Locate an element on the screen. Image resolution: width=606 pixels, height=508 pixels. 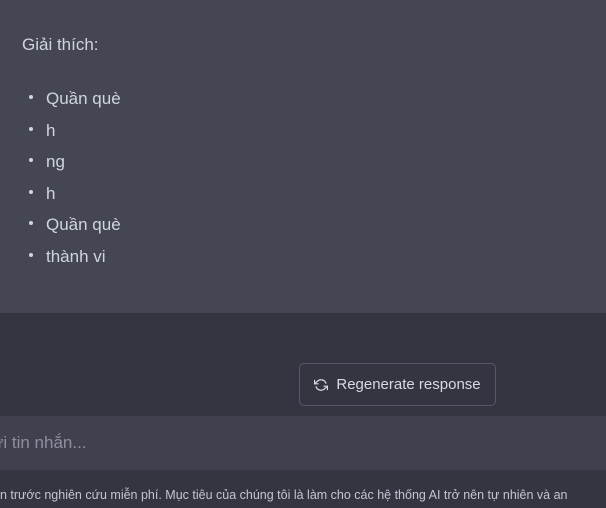
message-input-bar is located at coordinates (303, 443).